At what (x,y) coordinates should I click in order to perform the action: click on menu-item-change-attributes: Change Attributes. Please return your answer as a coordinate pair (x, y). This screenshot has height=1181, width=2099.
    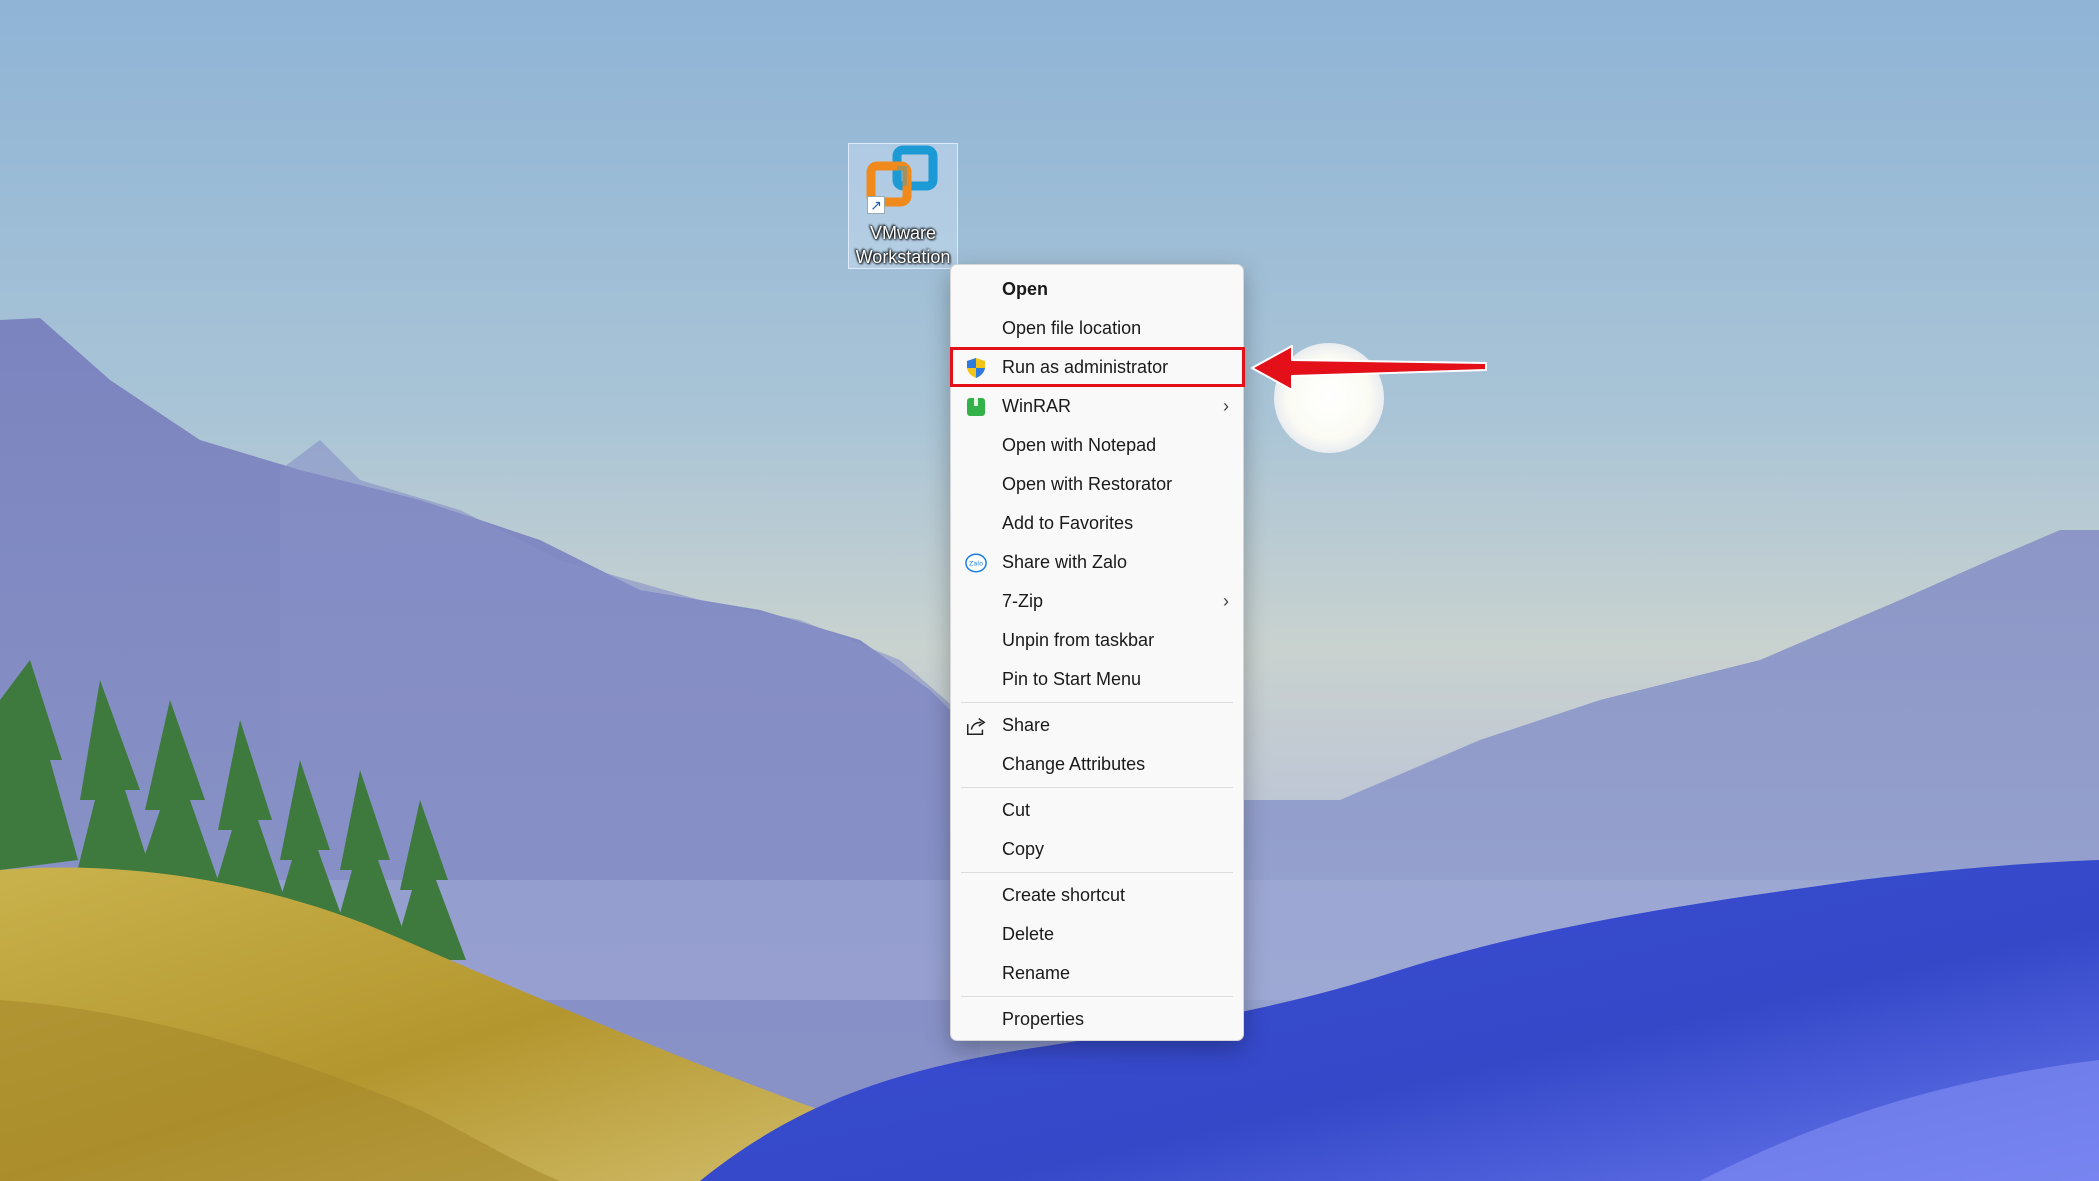
    Looking at the image, I should click on (1097, 764).